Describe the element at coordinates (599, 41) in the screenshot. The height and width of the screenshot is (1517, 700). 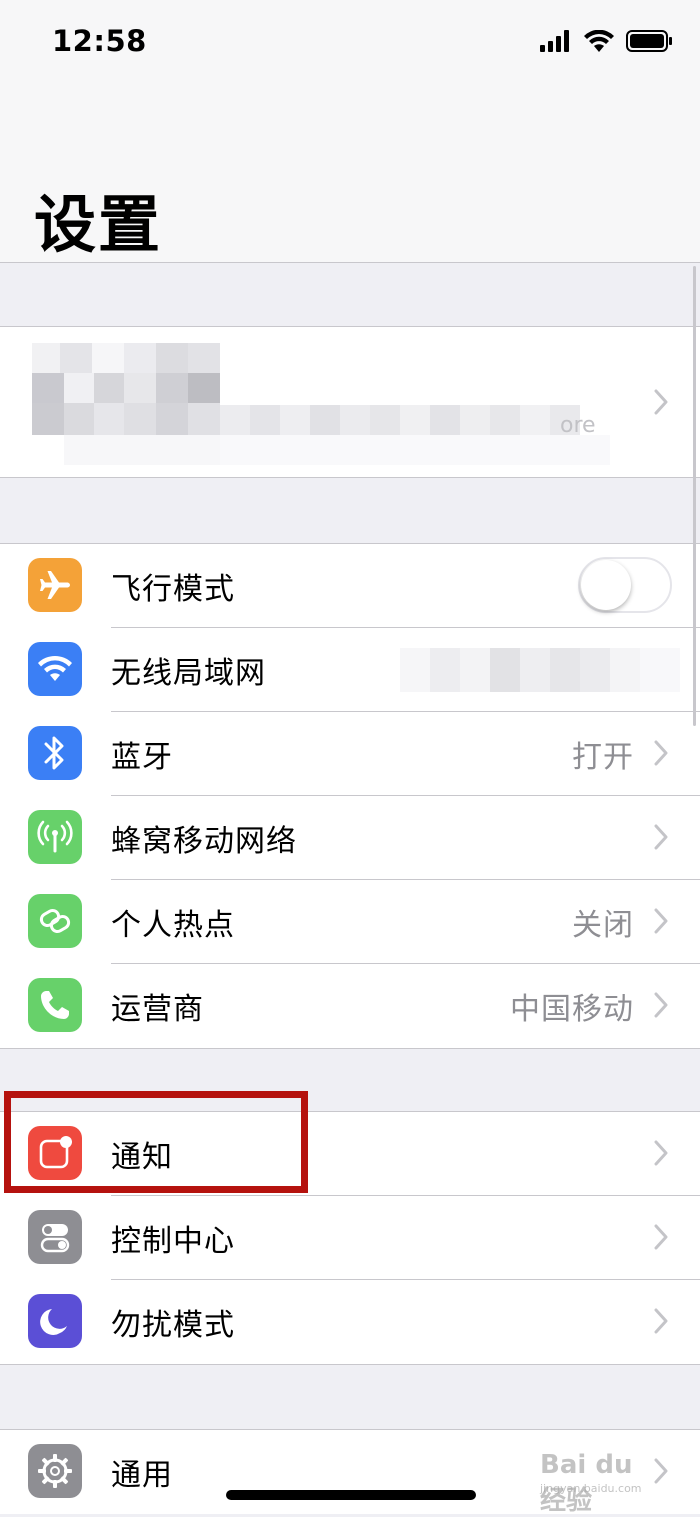
I see `wifi-status-icon` at that location.